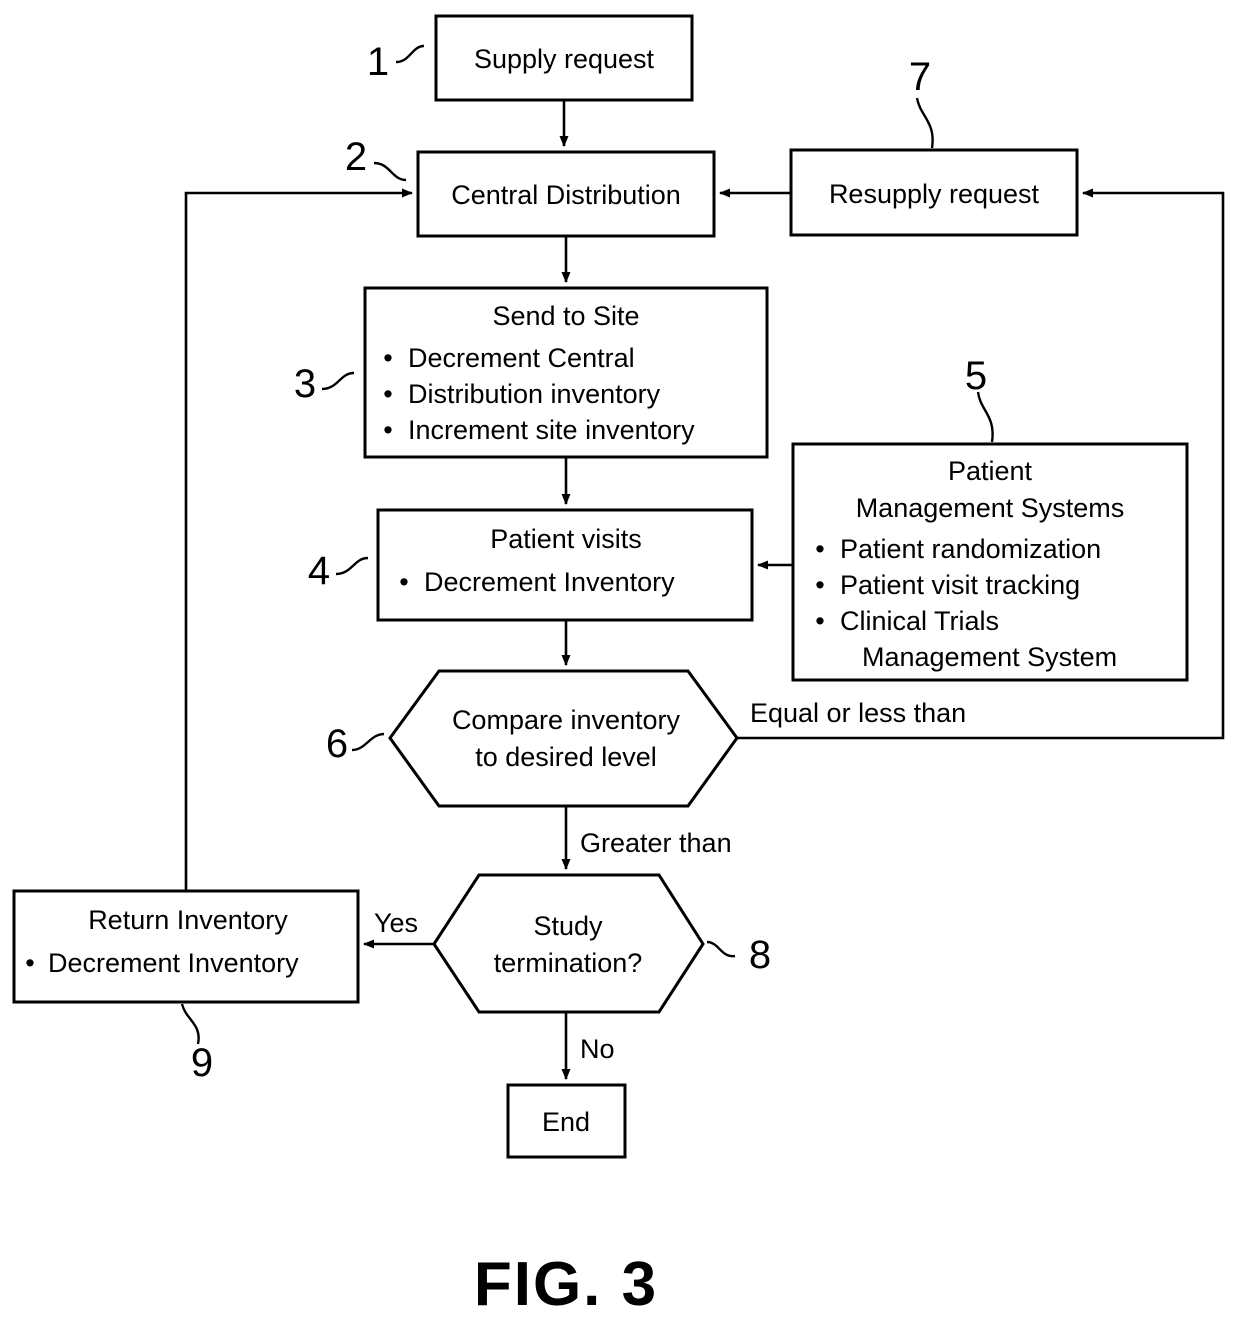 This screenshot has height=1327, width=1240. I want to click on ref-number-2: 2, so click(356, 157).